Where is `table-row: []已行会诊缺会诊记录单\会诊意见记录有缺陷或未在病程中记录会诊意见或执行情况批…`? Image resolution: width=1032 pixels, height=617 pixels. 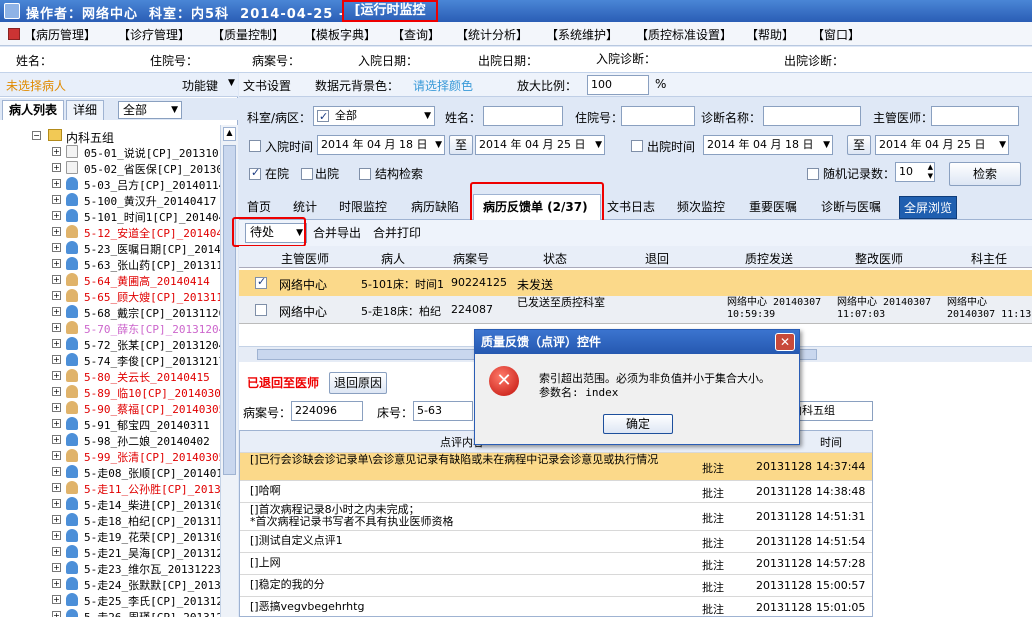
table-row: []已行会诊缺会诊记录单\会诊意见记录有缺陷或未在病程中记录会诊意见或执行情况批… is located at coordinates (556, 467).